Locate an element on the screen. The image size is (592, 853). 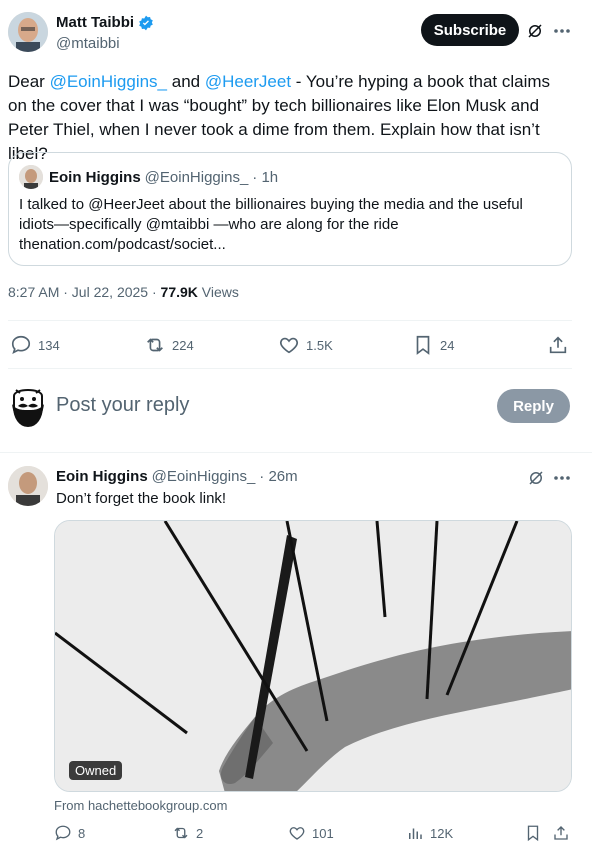
views-label: Views is located at coordinates (218, 292).